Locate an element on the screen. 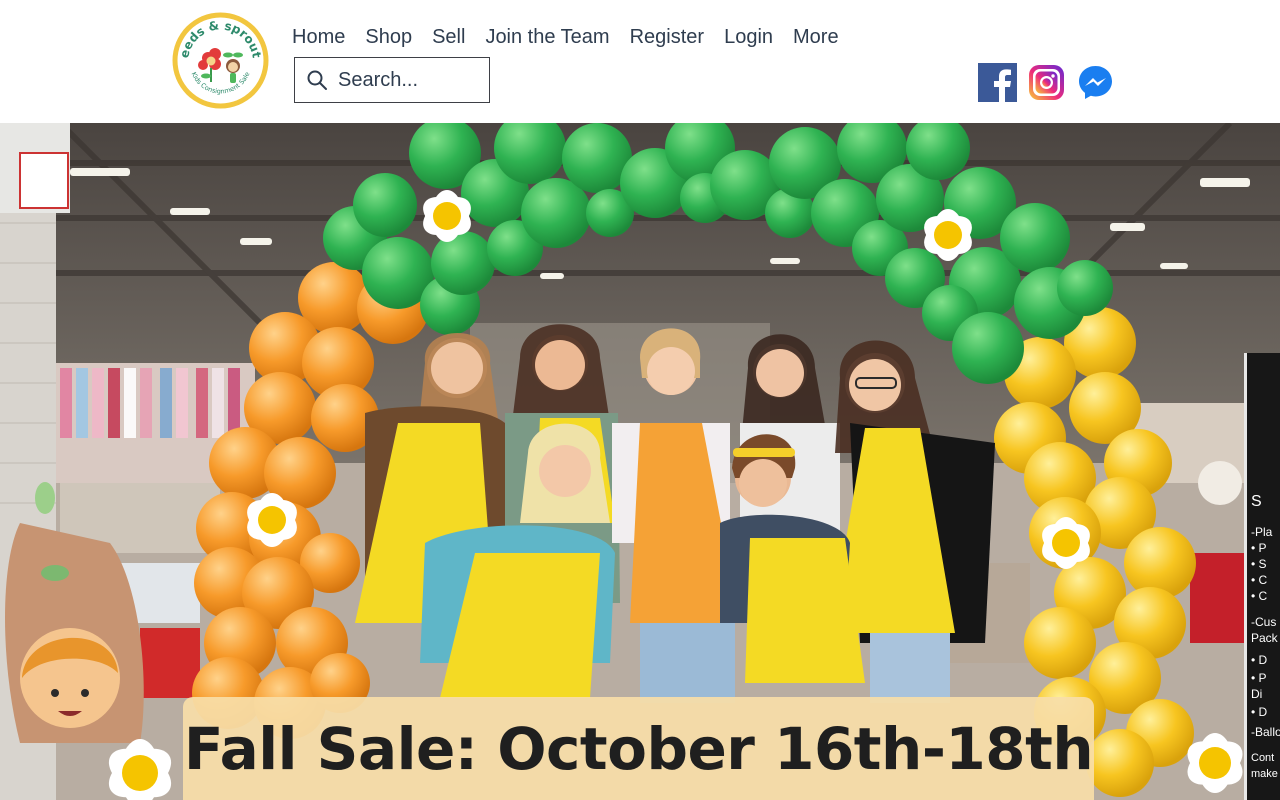  nav-home: Home is located at coordinates (318, 37).